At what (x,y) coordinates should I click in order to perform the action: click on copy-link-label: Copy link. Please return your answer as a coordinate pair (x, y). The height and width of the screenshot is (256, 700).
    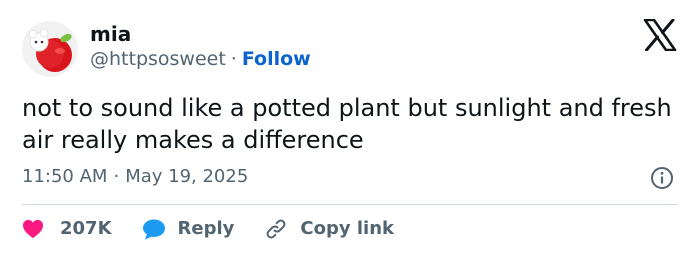
    Looking at the image, I should click on (347, 228).